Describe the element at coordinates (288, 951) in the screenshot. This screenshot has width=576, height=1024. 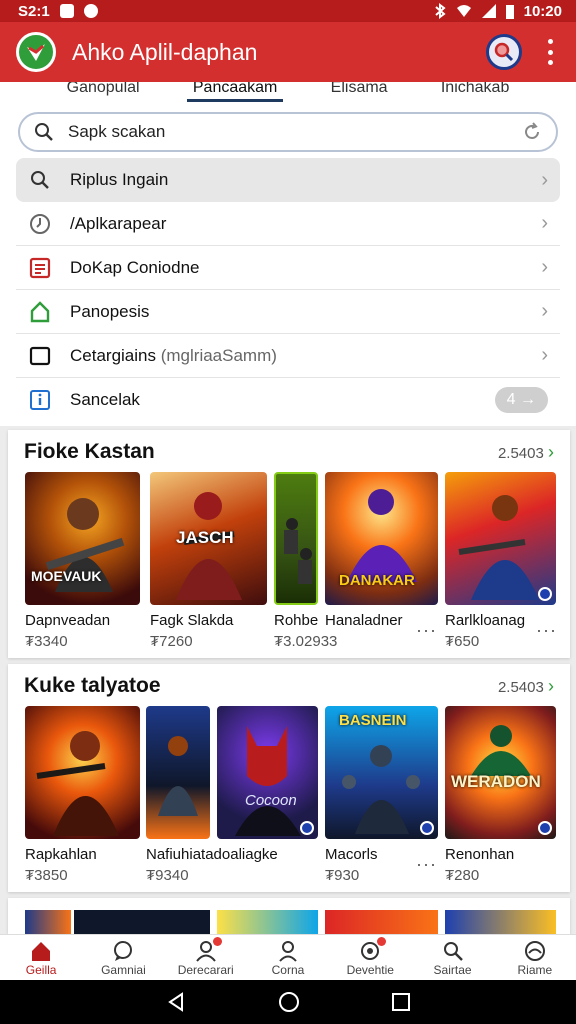
I see `person-icon` at that location.